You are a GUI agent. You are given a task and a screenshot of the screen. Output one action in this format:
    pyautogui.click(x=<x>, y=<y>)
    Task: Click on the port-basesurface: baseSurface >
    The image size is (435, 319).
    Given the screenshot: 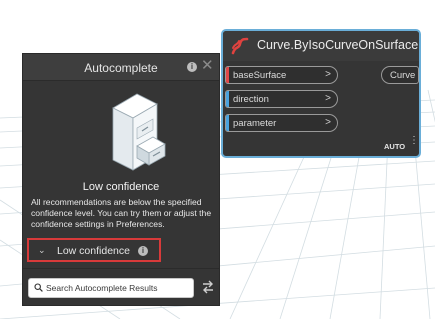 What is the action you would take?
    pyautogui.click(x=281, y=75)
    